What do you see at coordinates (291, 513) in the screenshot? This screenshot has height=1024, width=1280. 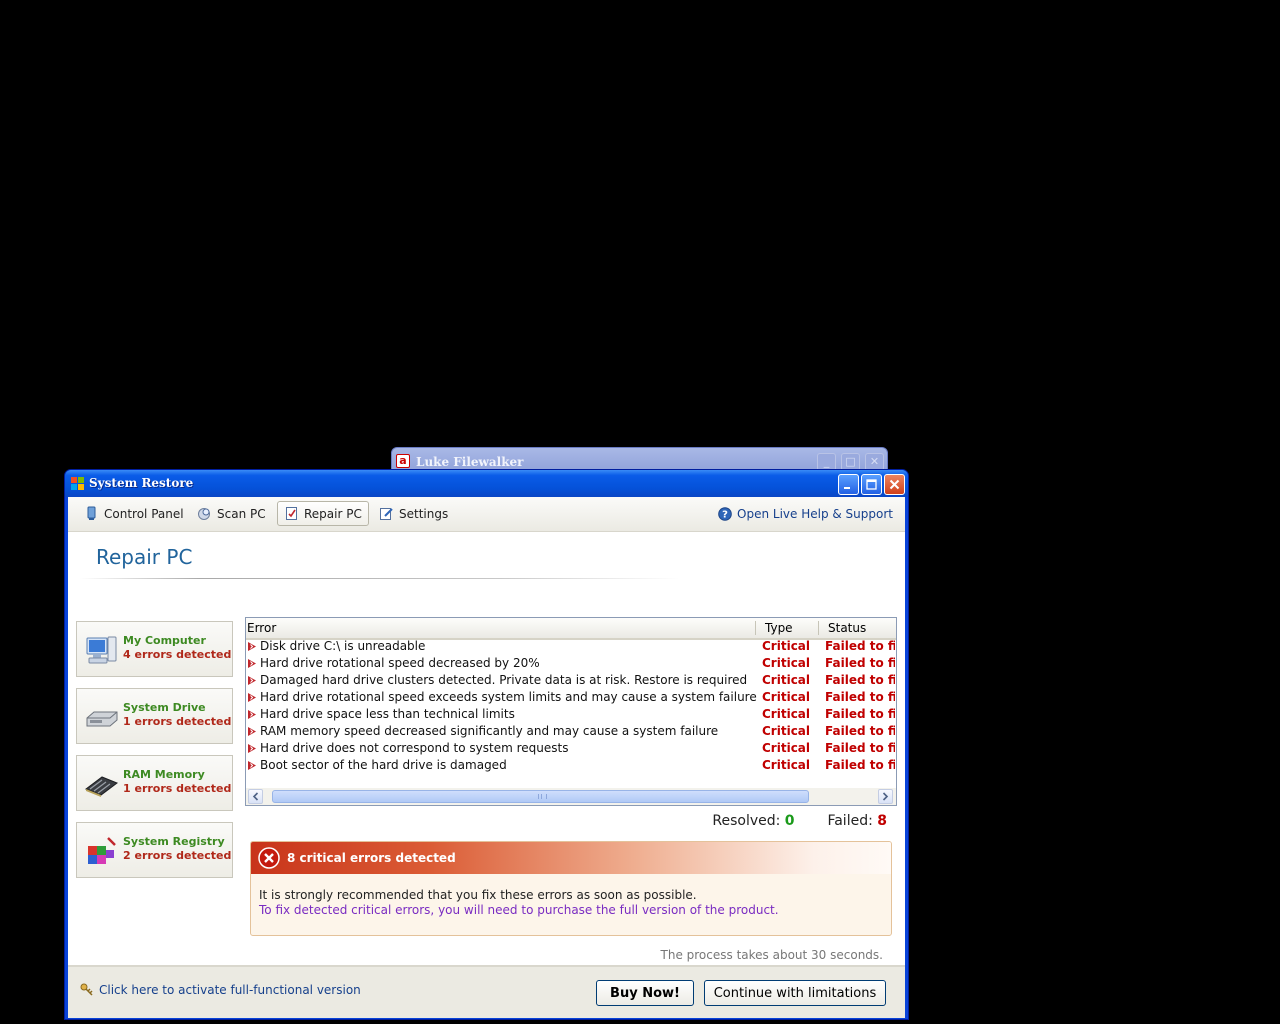 I see `repair-icon` at bounding box center [291, 513].